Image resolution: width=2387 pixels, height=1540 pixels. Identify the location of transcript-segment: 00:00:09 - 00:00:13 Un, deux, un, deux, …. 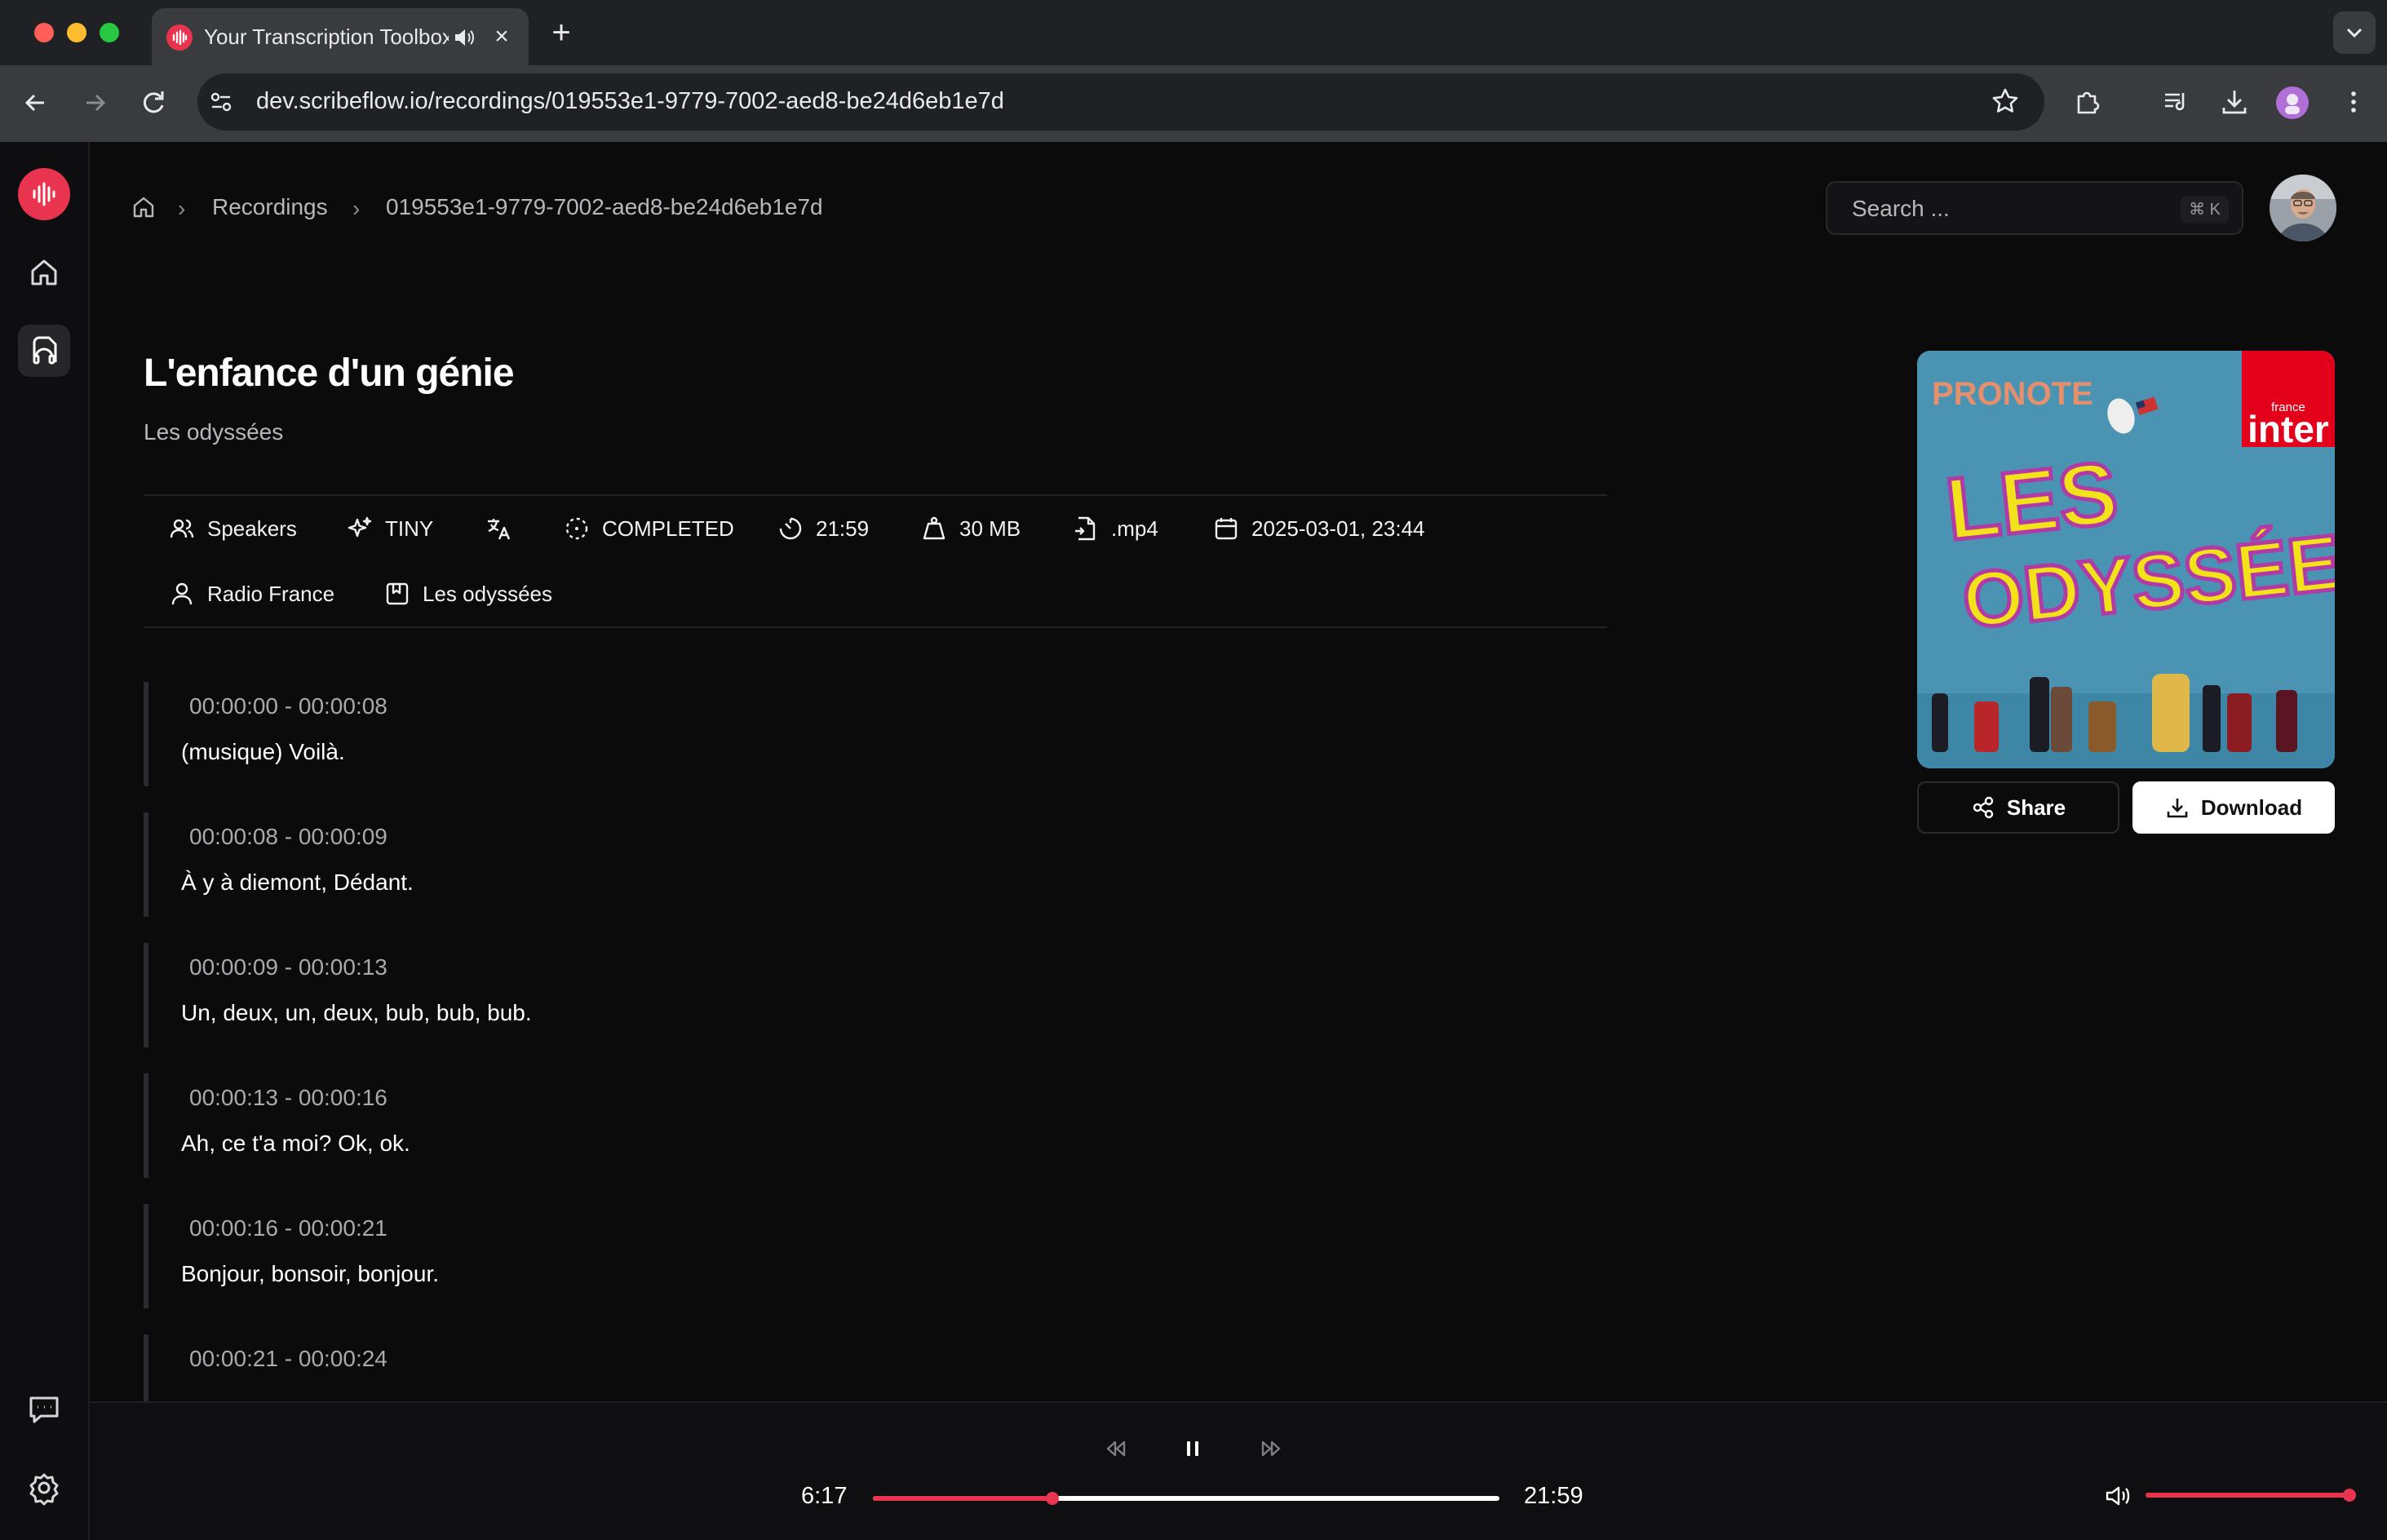
(592, 995).